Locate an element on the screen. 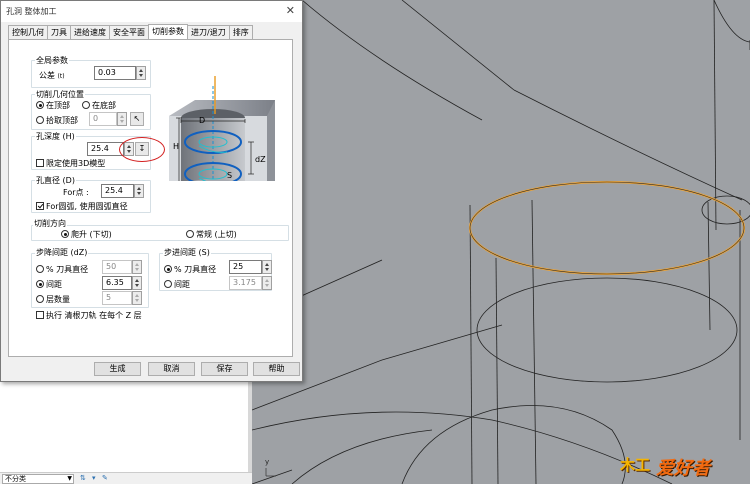  finish-pass-label: 执行 清根刀轨 在每个 Z 层 is located at coordinates (94, 315).